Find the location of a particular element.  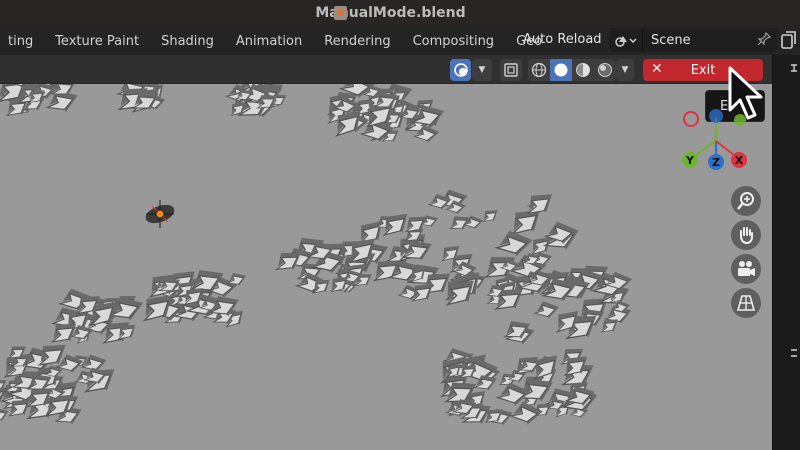

overlay-icon is located at coordinates (460, 70).